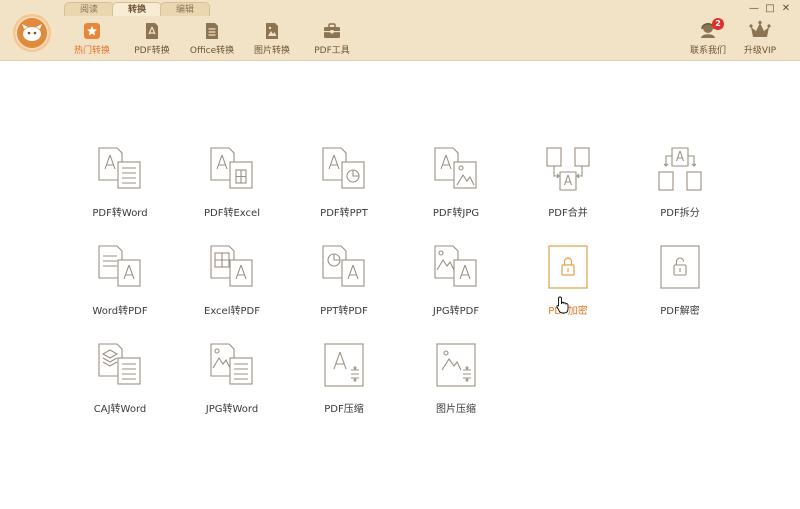 This screenshot has height=509, width=800. I want to click on contact-us-button: 2 联系我们, so click(708, 37).